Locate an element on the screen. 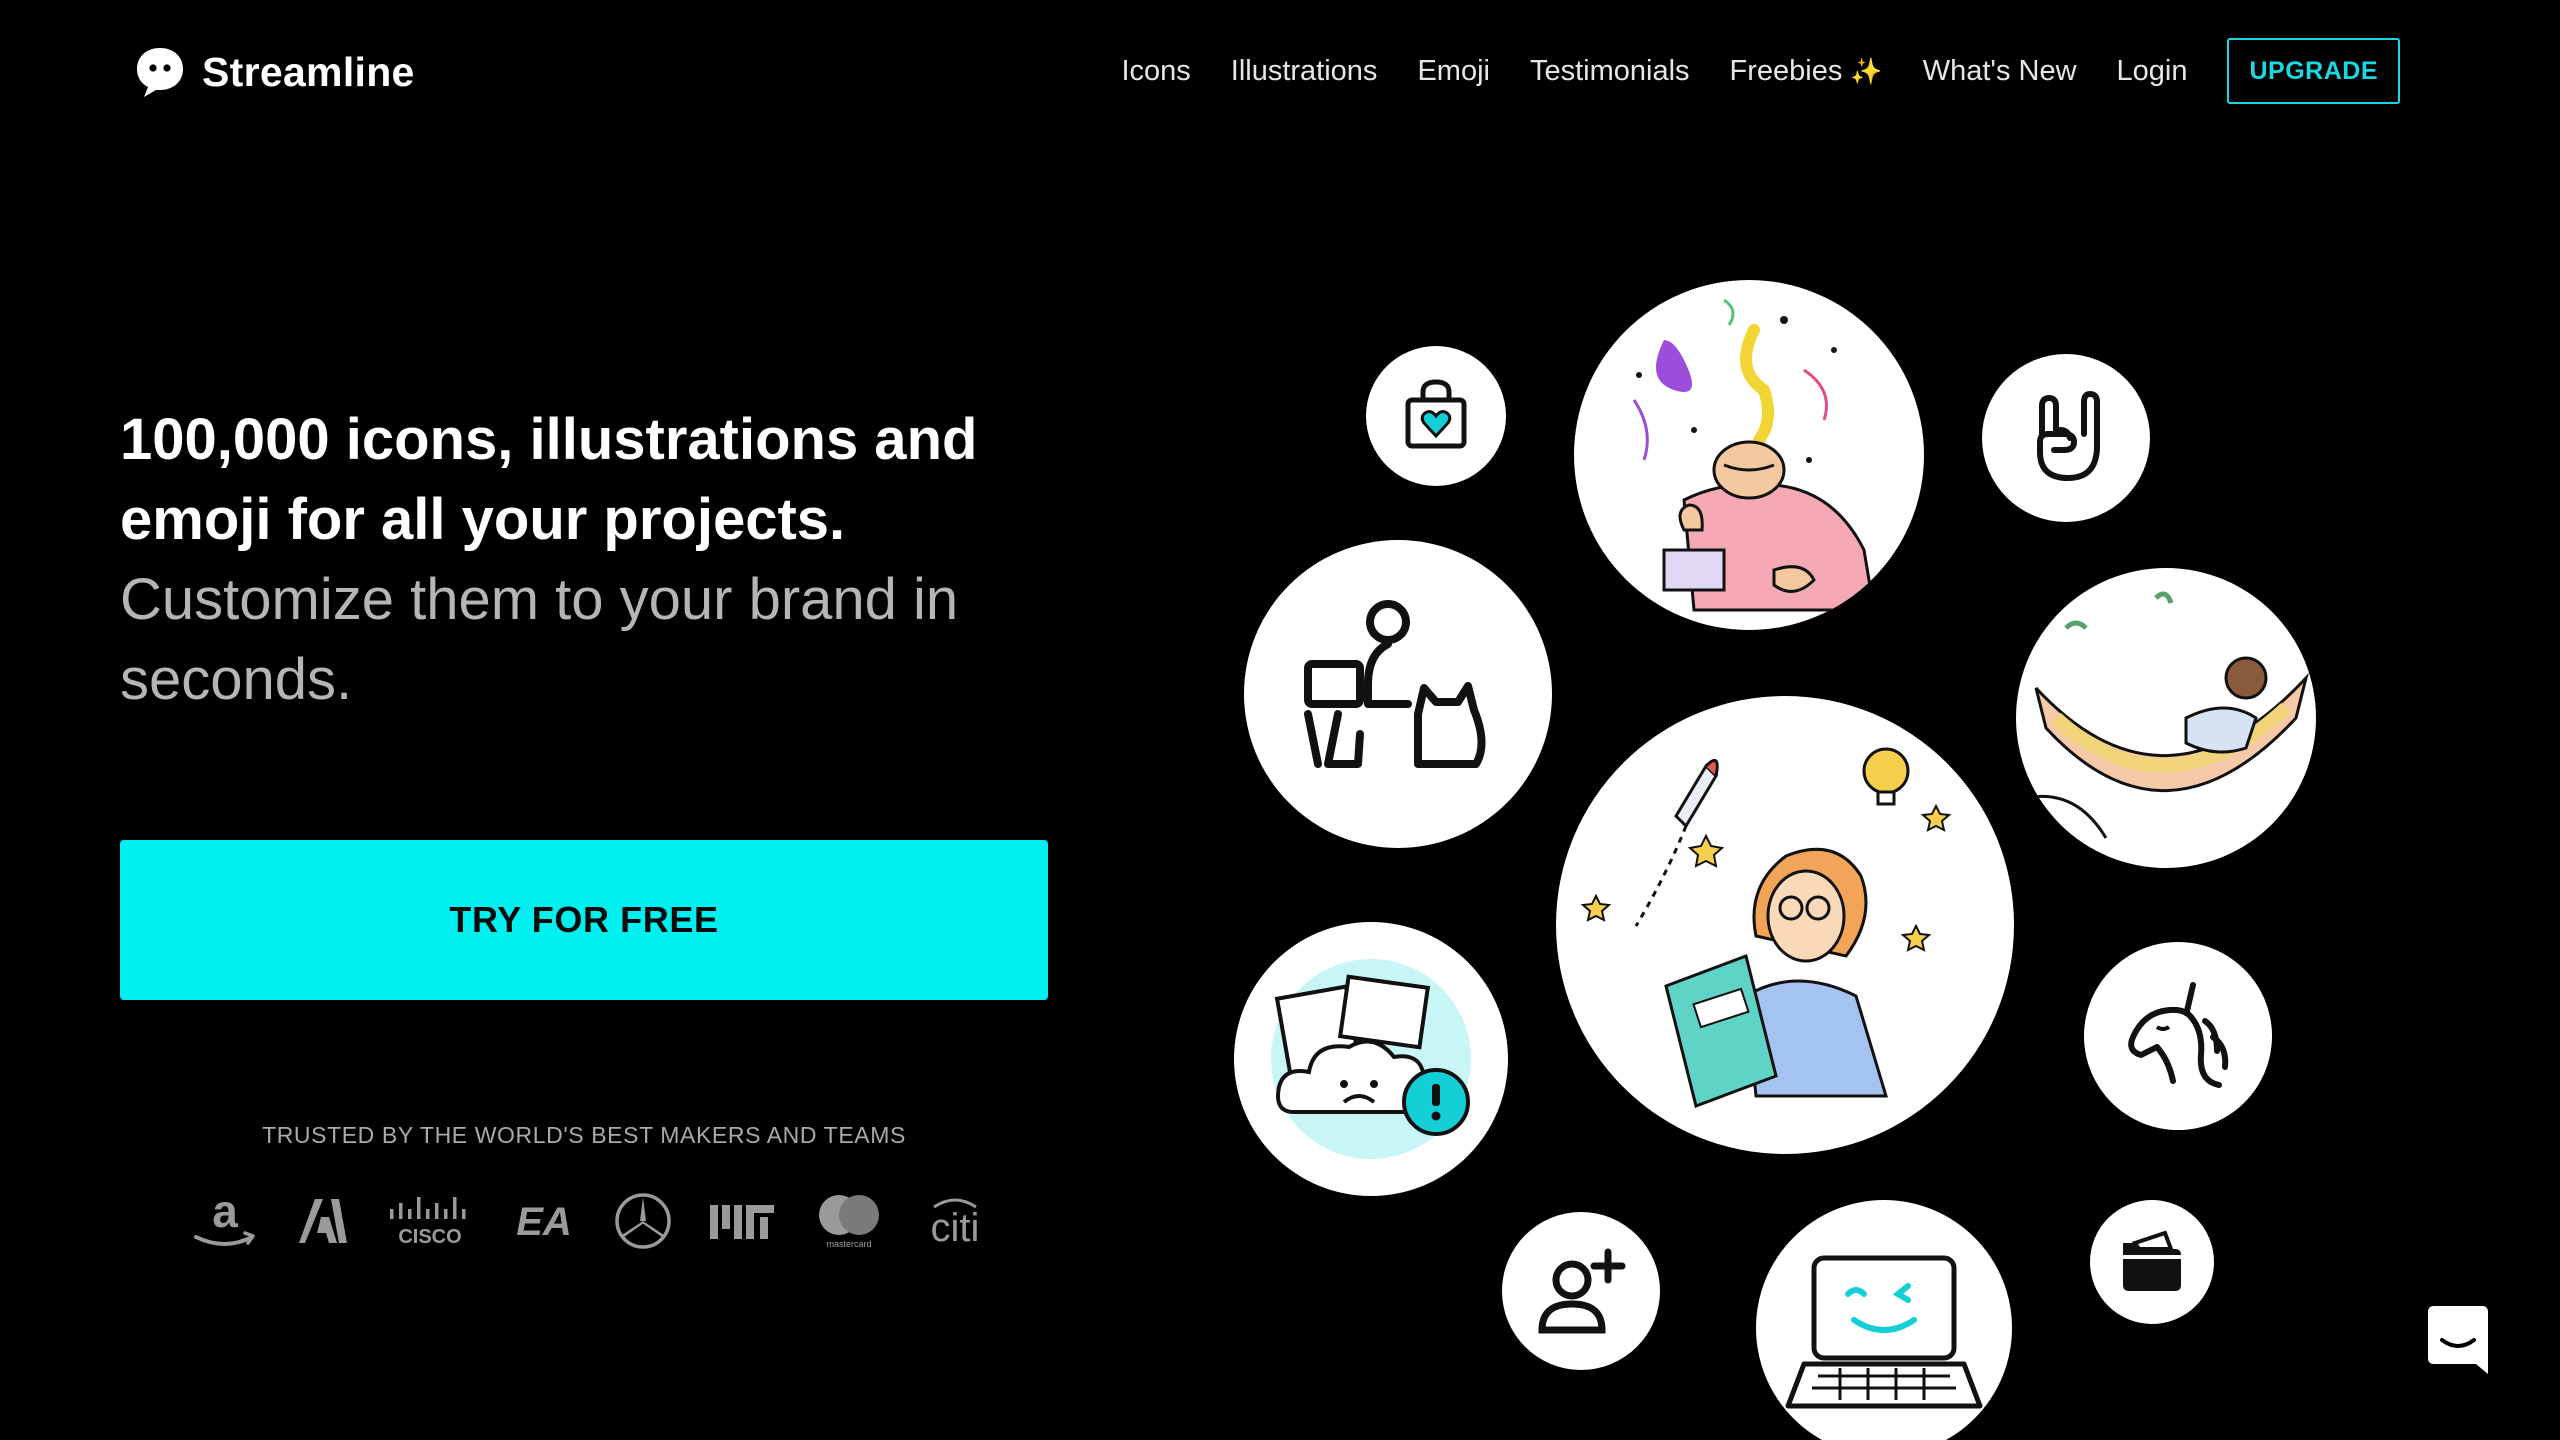 The width and height of the screenshot is (2560, 1440). rock-hand-icon is located at coordinates (2068, 436).